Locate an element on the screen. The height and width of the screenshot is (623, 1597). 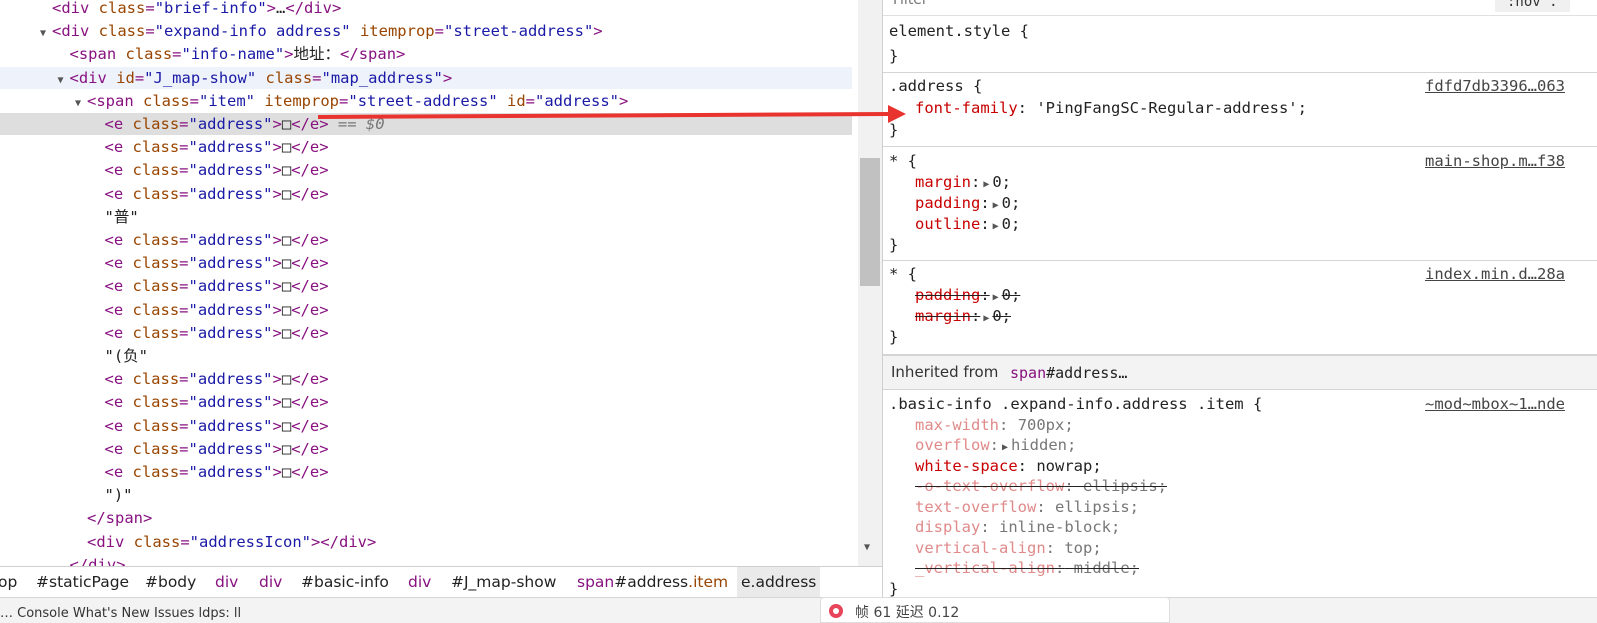
tree-node-line: ")" is located at coordinates (426, 495).